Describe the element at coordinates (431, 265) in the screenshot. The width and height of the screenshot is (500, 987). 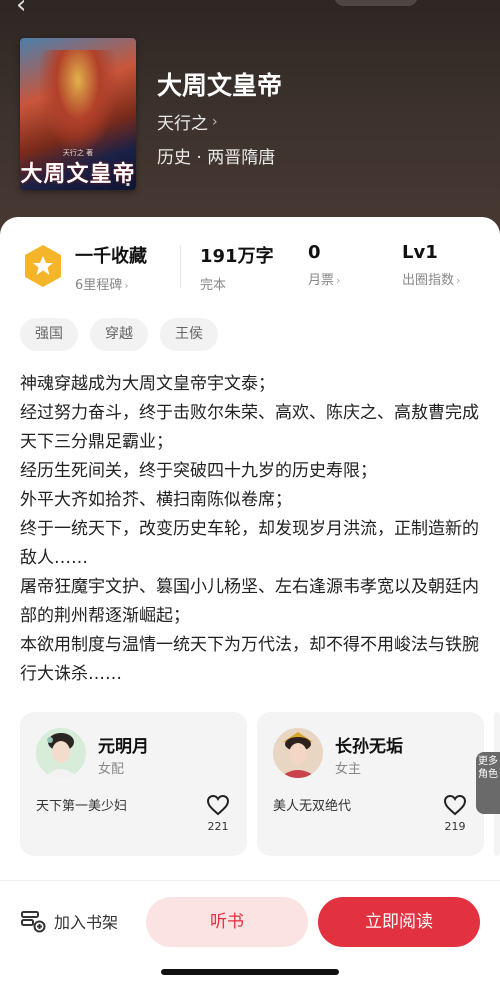
I see `popularity-stat: Lv1 出圈指数 ›` at that location.